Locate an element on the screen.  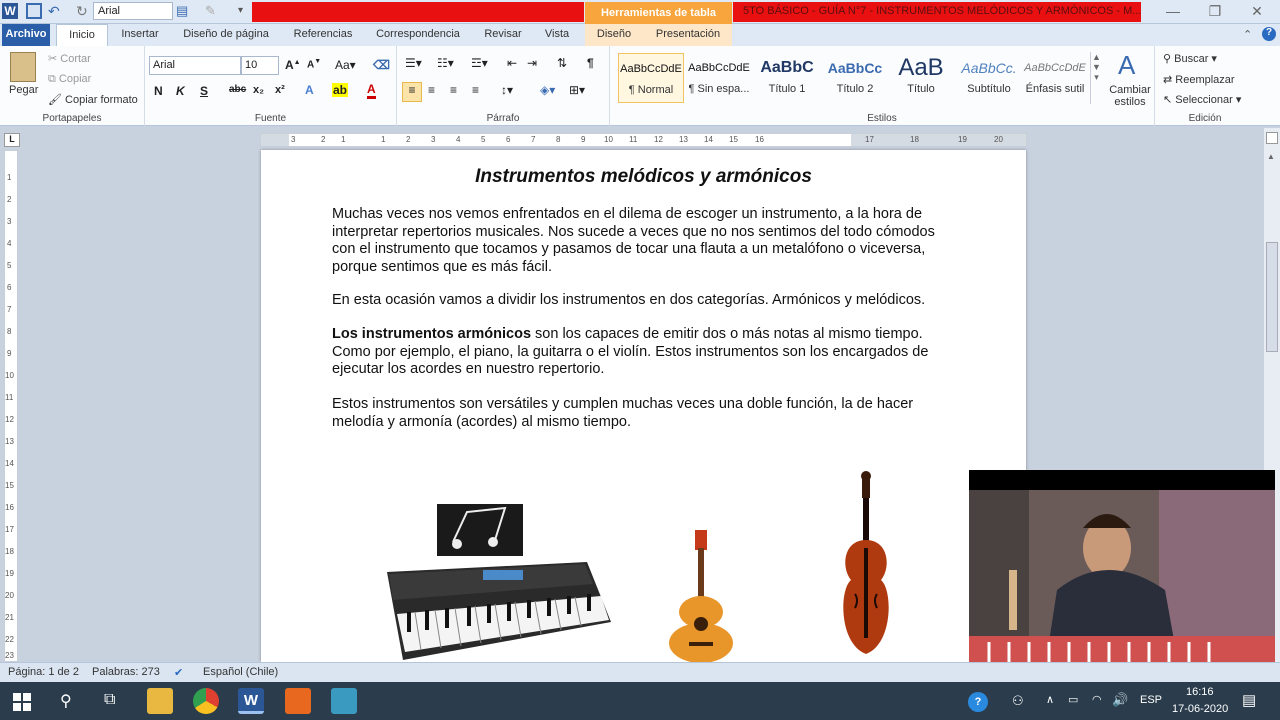
people-icon: ⚇ is located at coordinates (1018, 701).